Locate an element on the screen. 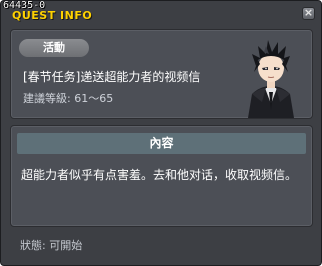  quest-description: 超能力者似乎有点害羞。去和他对话，收取视频信。 is located at coordinates (159, 175).